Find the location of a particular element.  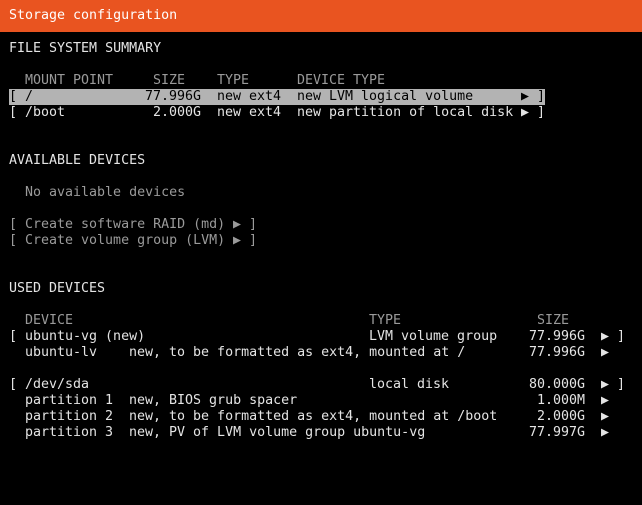

used-heading: USED DEVICES is located at coordinates (321, 289).